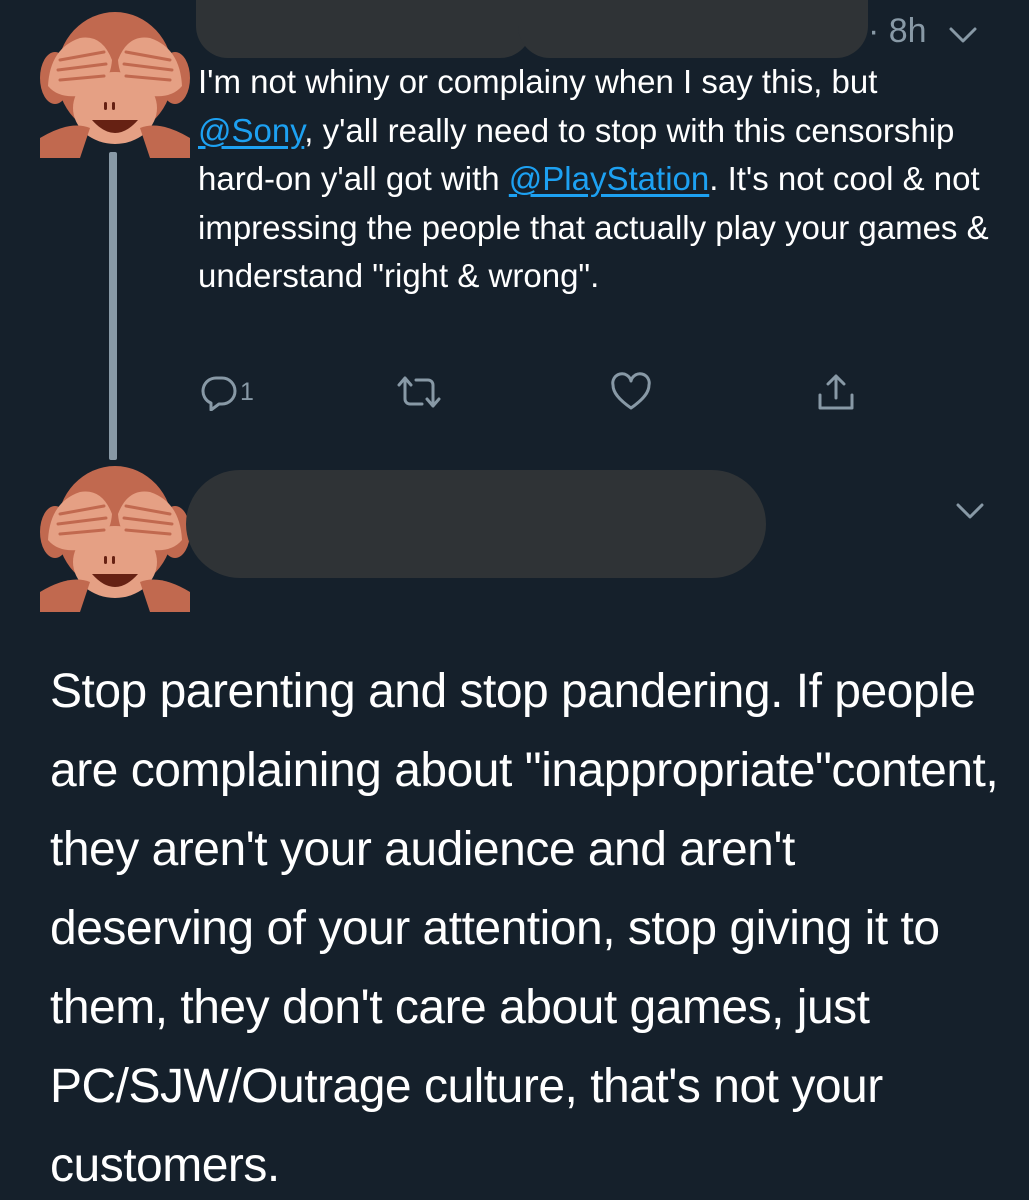 This screenshot has height=1200, width=1029. Describe the element at coordinates (219, 393) in the screenshot. I see `reply-icon` at that location.